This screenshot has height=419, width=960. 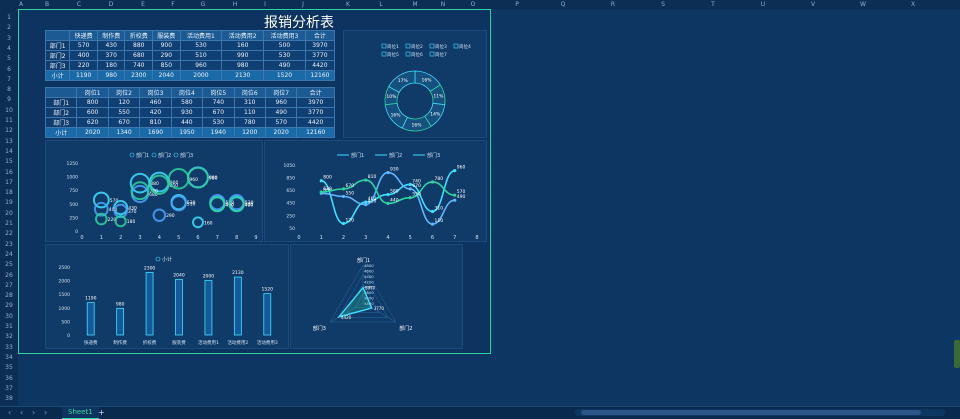 What do you see at coordinates (473, 4) in the screenshot?
I see `column-header-O: O` at bounding box center [473, 4].